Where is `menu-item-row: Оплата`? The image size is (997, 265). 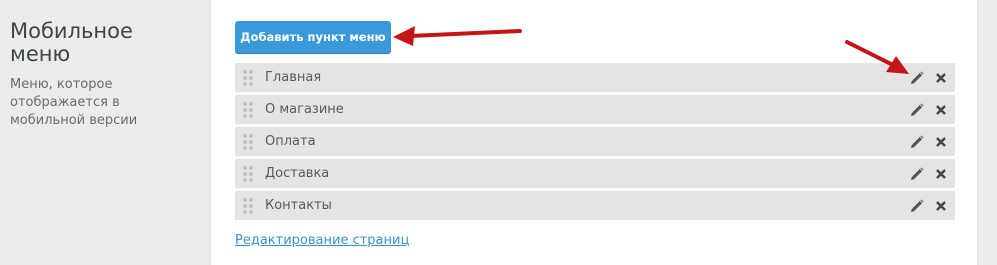
menu-item-row: Оплата is located at coordinates (595, 141).